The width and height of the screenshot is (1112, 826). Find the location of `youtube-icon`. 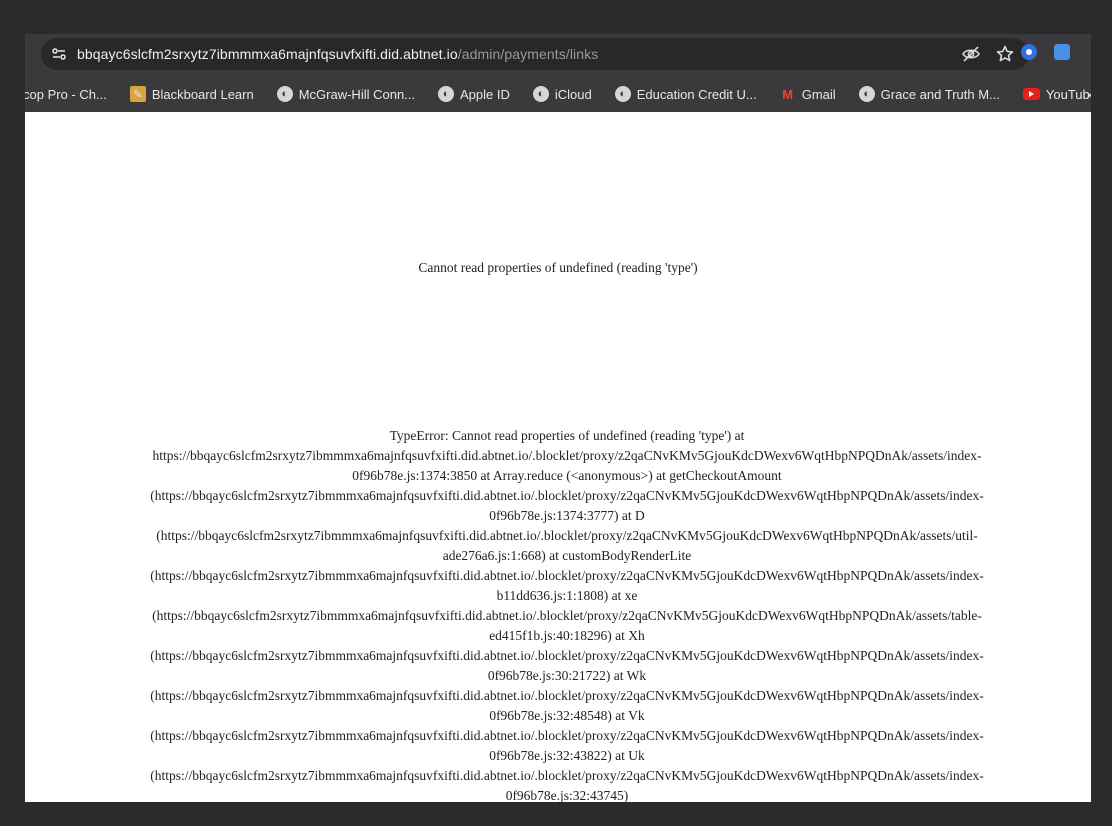

youtube-icon is located at coordinates (1031, 94).